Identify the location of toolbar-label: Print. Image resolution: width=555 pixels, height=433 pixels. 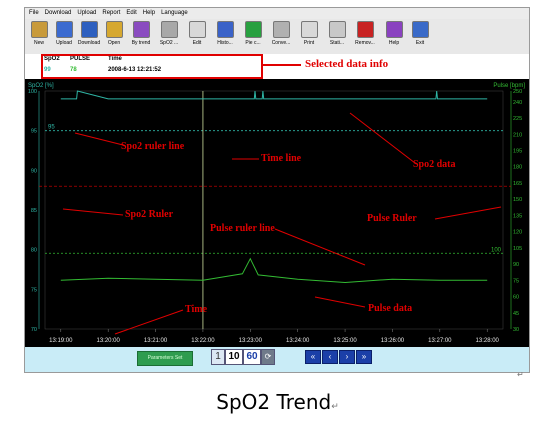
(309, 43).